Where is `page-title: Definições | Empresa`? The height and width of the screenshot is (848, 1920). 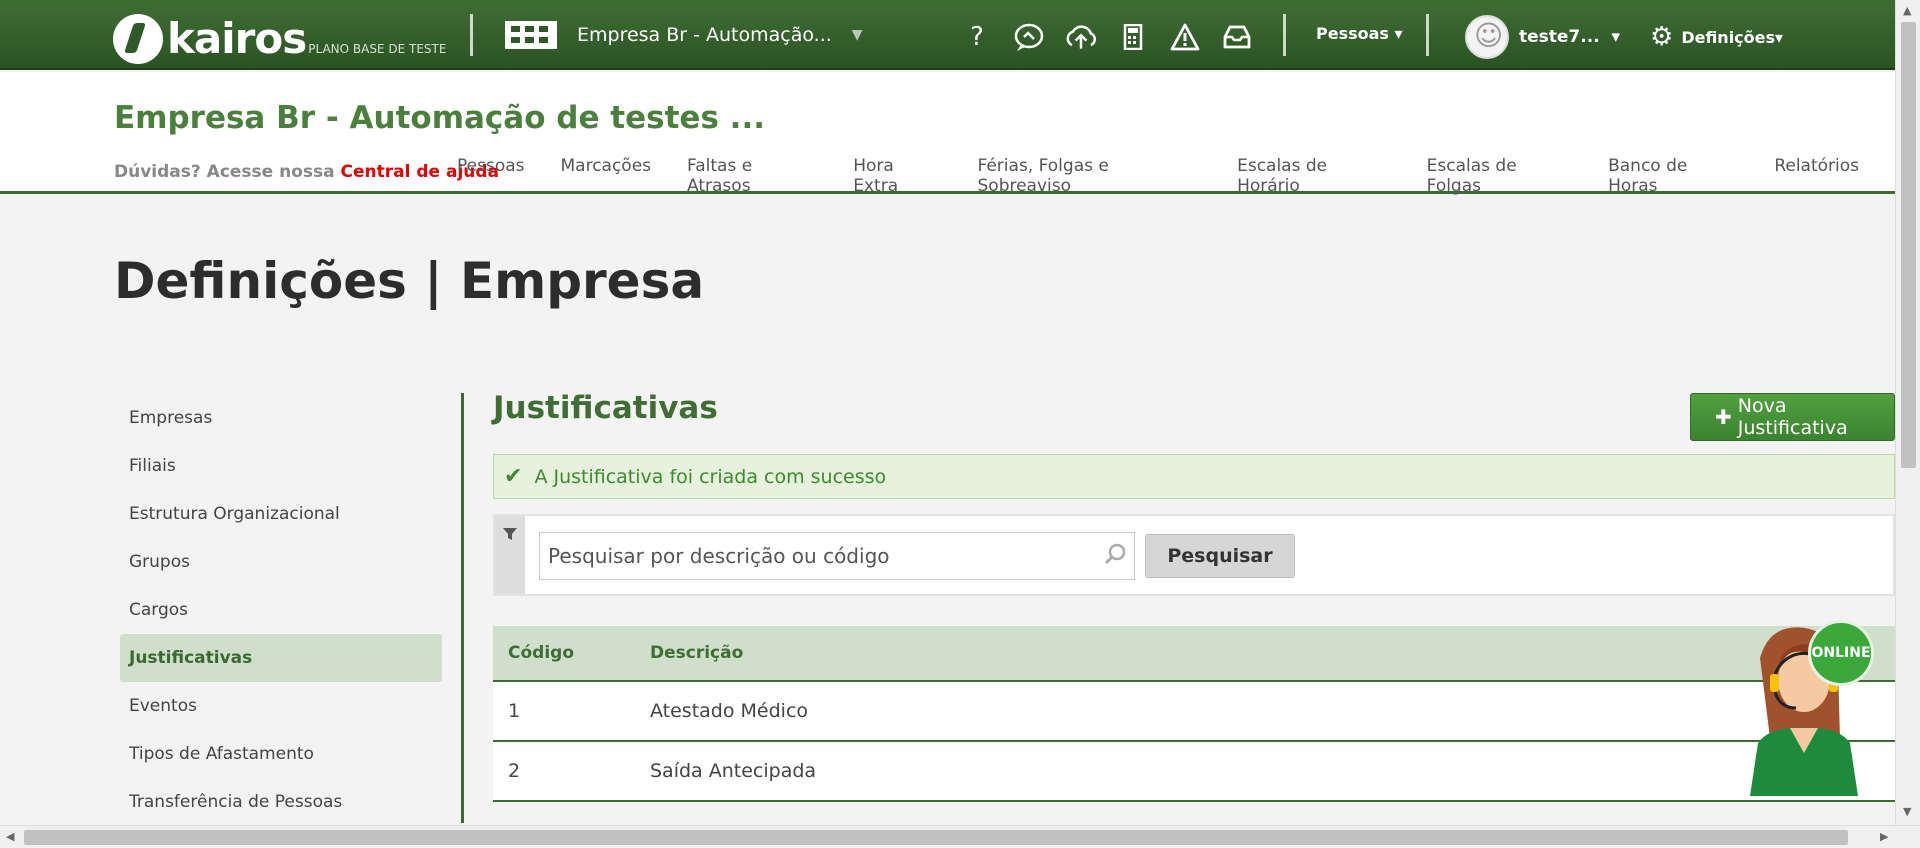
page-title: Definições | Empresa is located at coordinates (409, 281).